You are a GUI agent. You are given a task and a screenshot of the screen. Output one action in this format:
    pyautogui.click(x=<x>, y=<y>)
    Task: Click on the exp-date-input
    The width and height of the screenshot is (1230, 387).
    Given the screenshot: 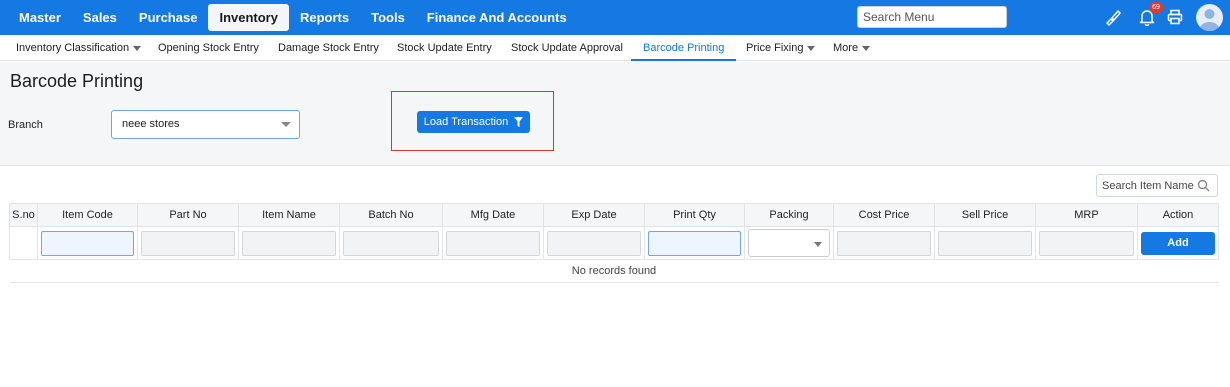 What is the action you would take?
    pyautogui.click(x=594, y=243)
    